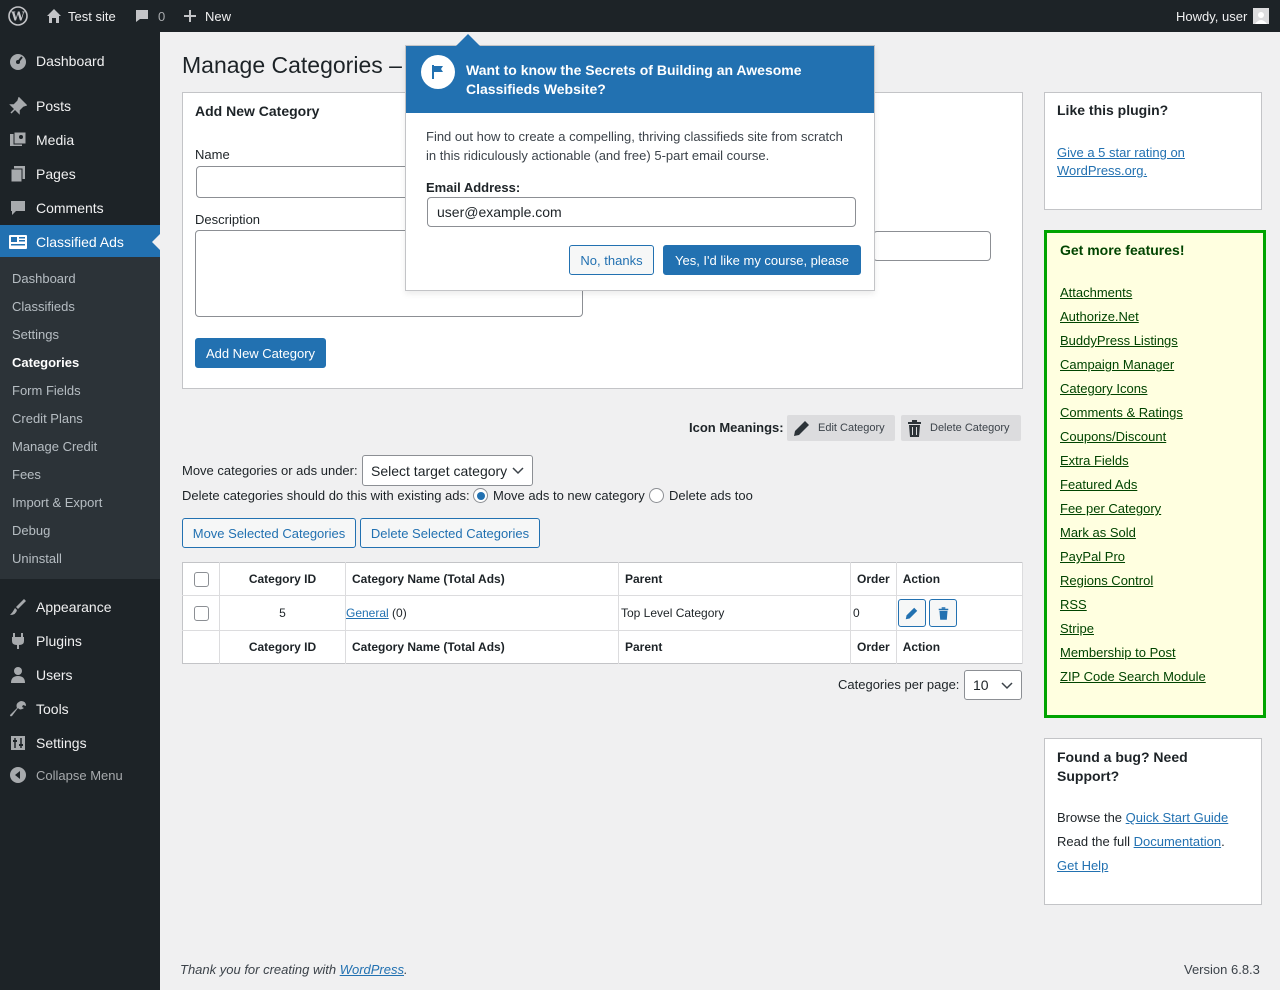 Image resolution: width=1280 pixels, height=990 pixels. I want to click on feature-link-membership: Membership to Post, so click(1118, 652).